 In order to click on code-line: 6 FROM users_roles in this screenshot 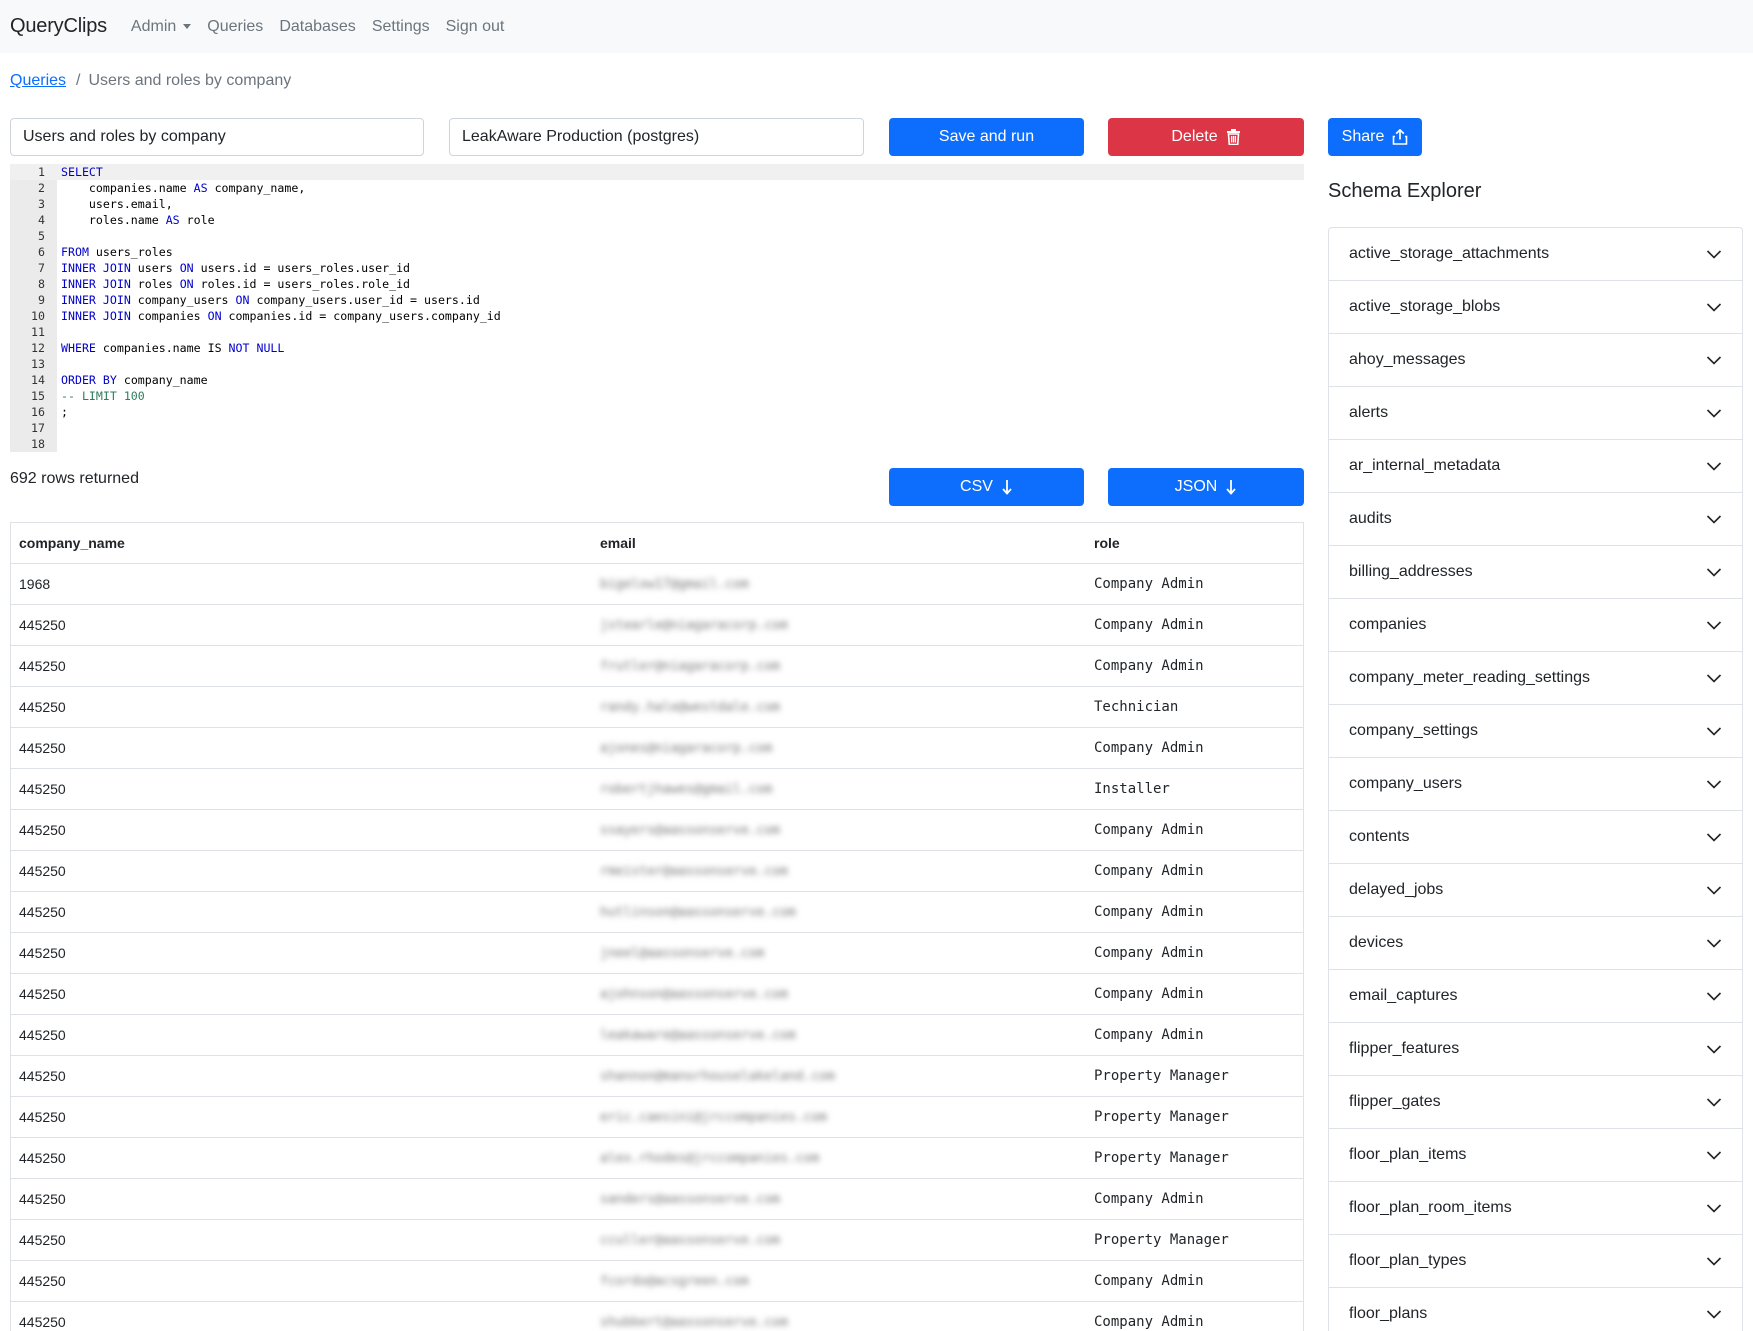, I will do `click(657, 252)`.